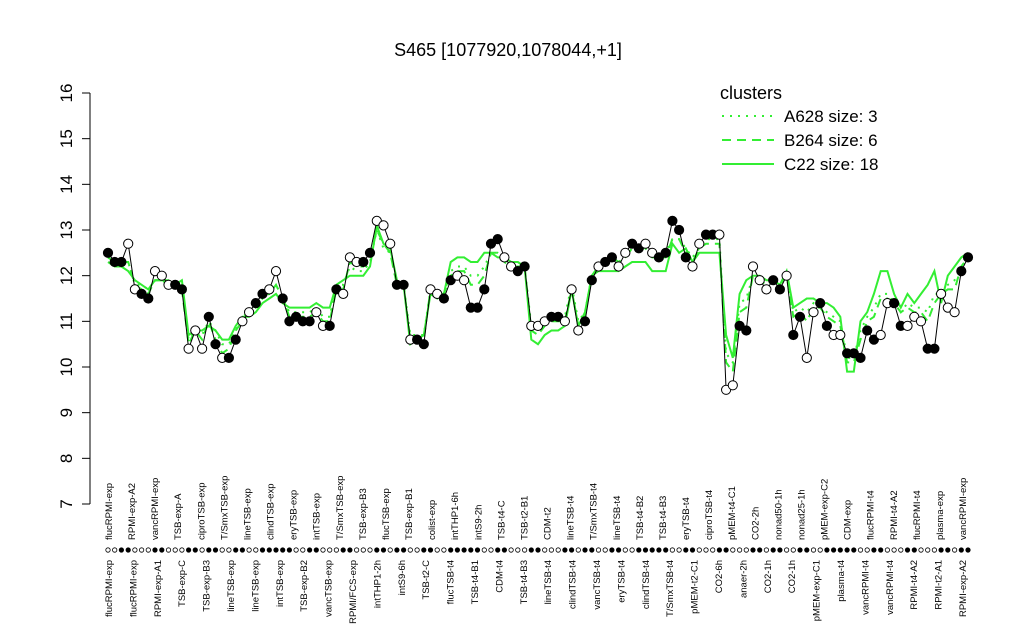 The width and height of the screenshot is (1024, 640). I want to click on top-sample-label: intTHP1-6h, so click(455, 516).